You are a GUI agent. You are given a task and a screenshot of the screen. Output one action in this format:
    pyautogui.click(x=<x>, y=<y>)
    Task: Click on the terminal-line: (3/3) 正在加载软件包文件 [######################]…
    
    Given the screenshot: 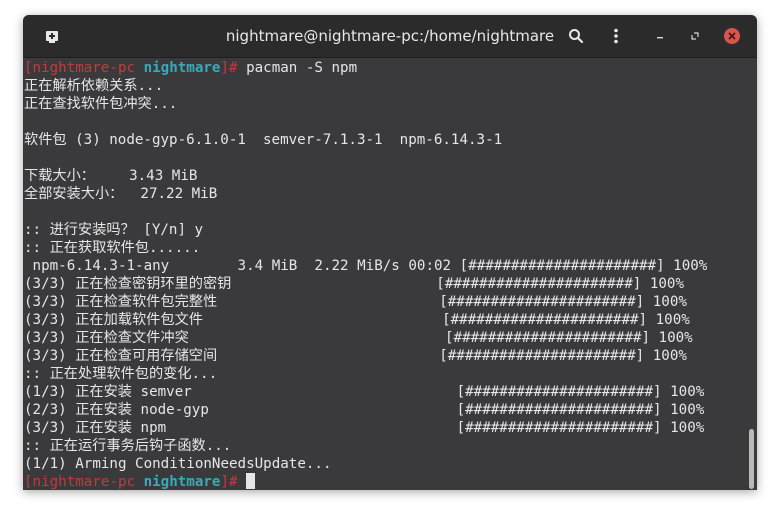 What is the action you would take?
    pyautogui.click(x=357, y=320)
    